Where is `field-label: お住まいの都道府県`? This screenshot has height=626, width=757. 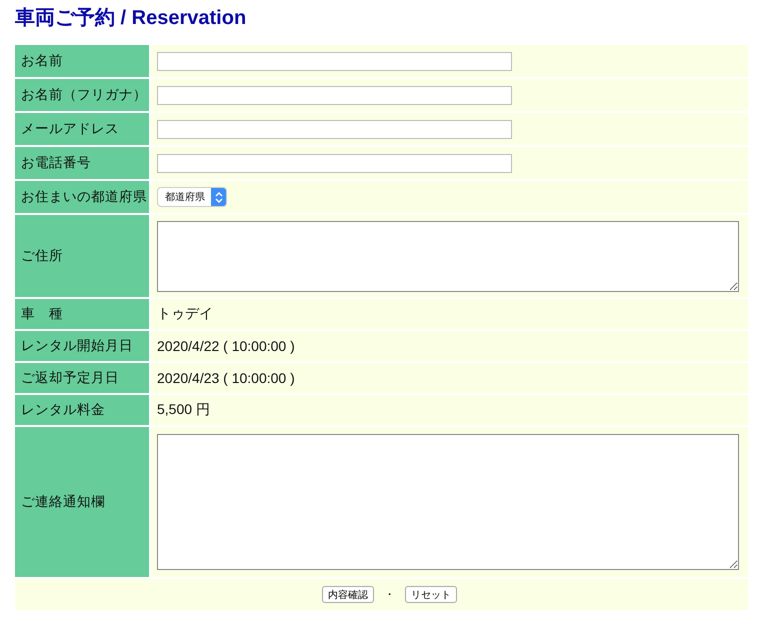
field-label: お住まいの都道府県 is located at coordinates (83, 197).